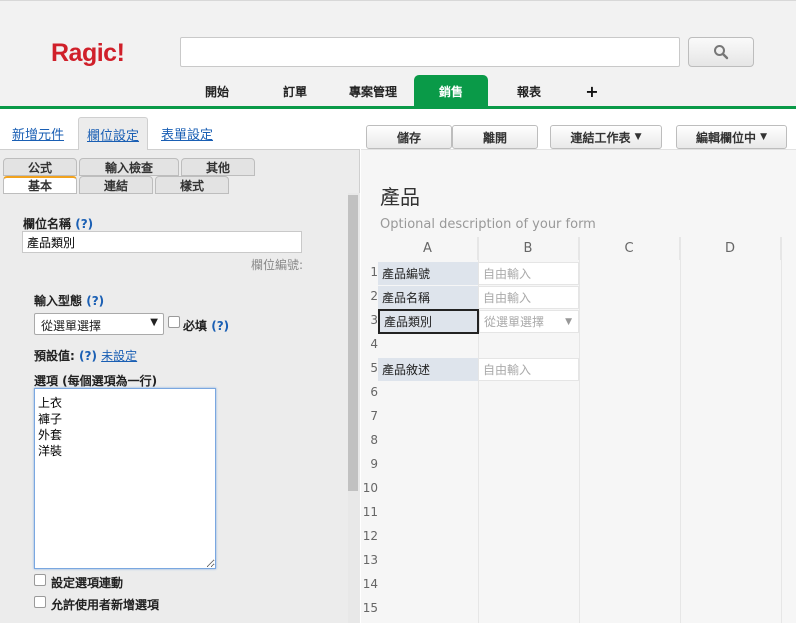 The width and height of the screenshot is (796, 623). I want to click on leave-button: 離開, so click(495, 137).